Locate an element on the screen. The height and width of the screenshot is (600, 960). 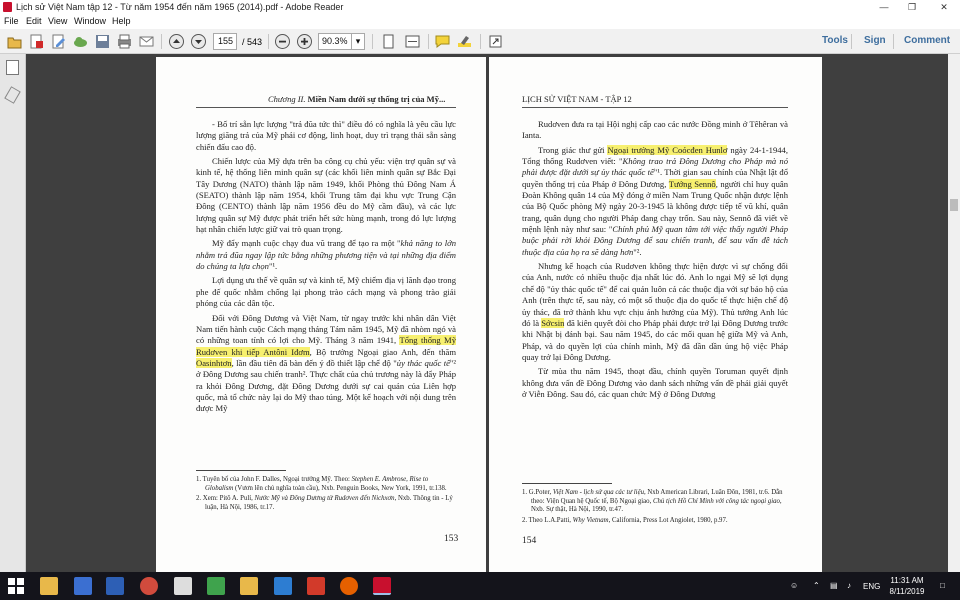
tray-chevron-icon: ⌃ is located at coordinates (816, 585).